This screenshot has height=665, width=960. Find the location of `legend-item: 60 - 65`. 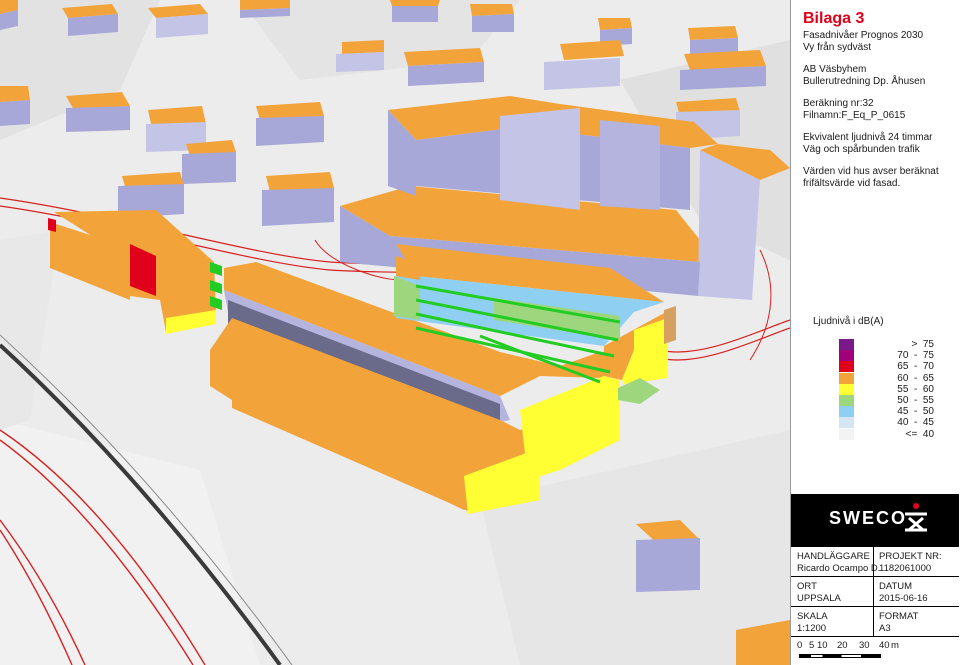

legend-item: 60 - 65 is located at coordinates (894, 378).